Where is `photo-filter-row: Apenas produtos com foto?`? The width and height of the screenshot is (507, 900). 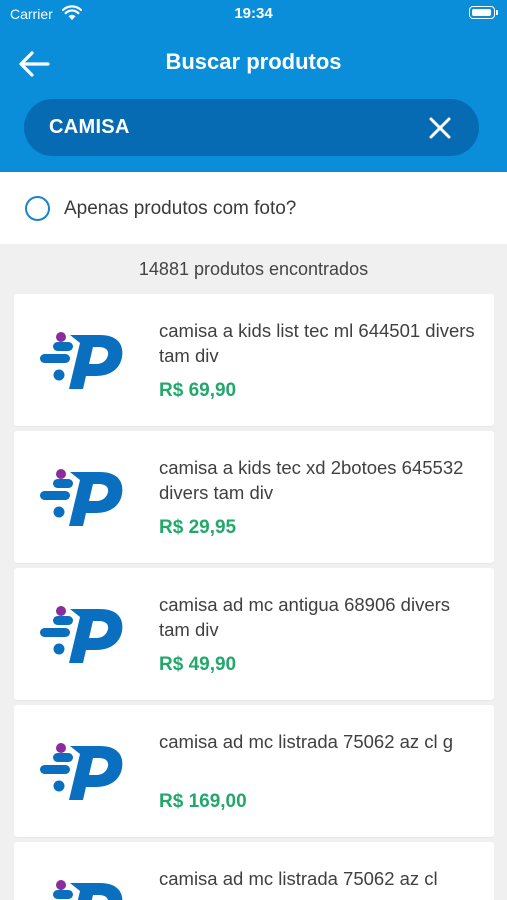
photo-filter-row: Apenas produtos com foto? is located at coordinates (253, 208).